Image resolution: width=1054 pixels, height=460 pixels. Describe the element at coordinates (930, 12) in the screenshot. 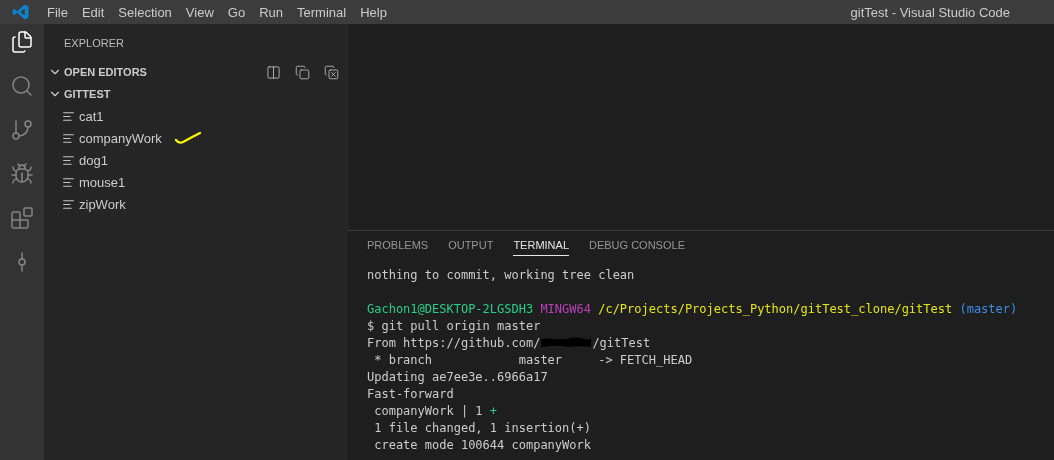

I see `window-title: gitTest - Visual Studio Code` at that location.